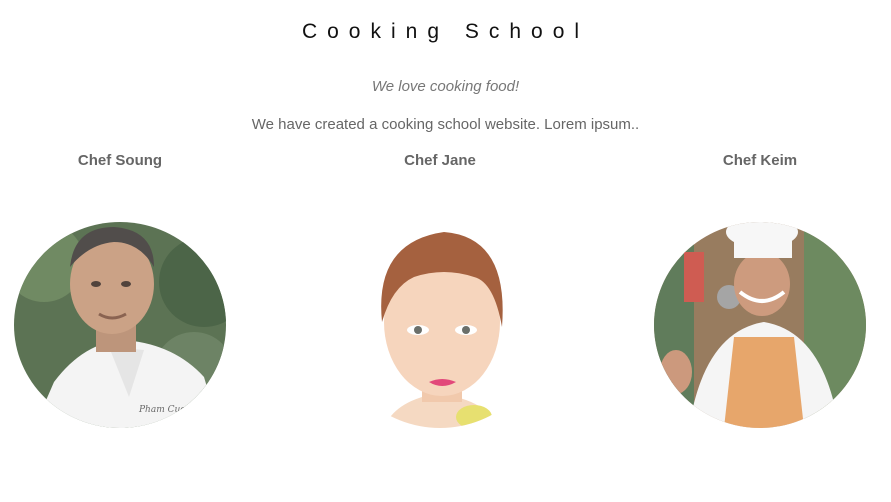 The height and width of the screenshot is (502, 891). I want to click on chef-name-soung: Chef Soung, so click(120, 160).